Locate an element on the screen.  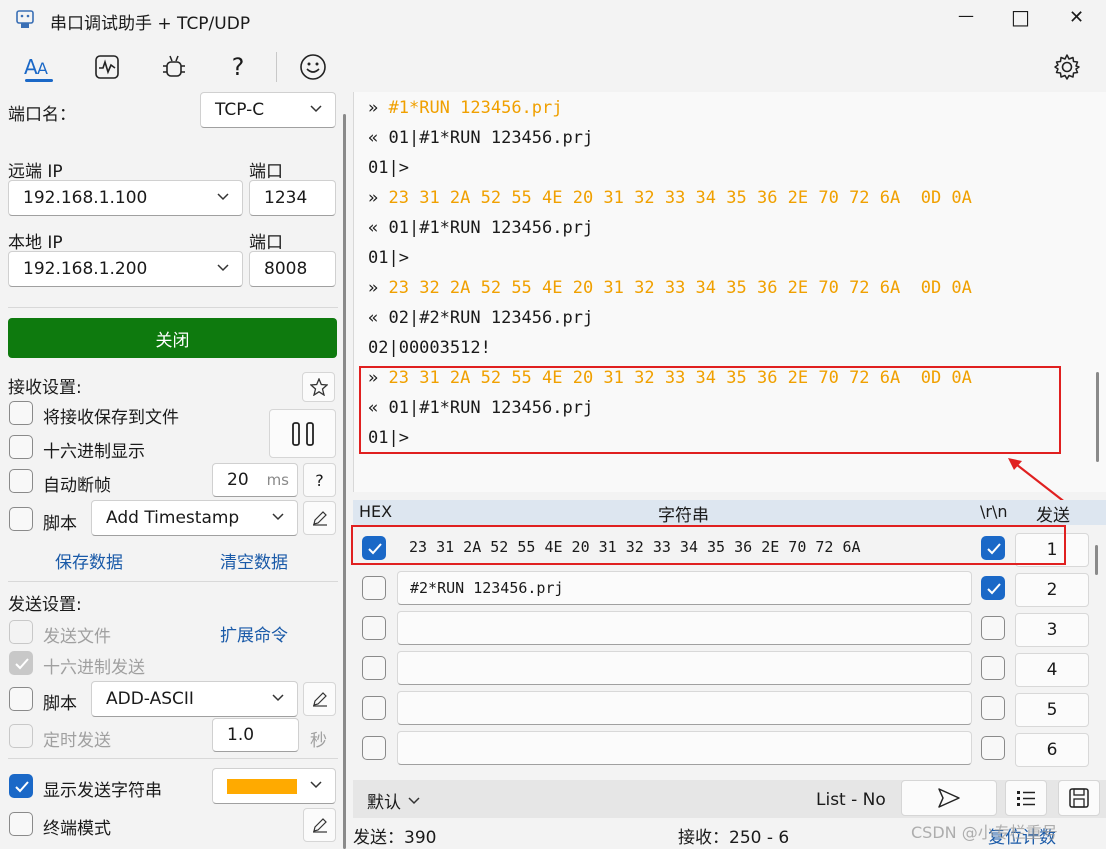
timed-send-checkbox is located at coordinates (21, 736).